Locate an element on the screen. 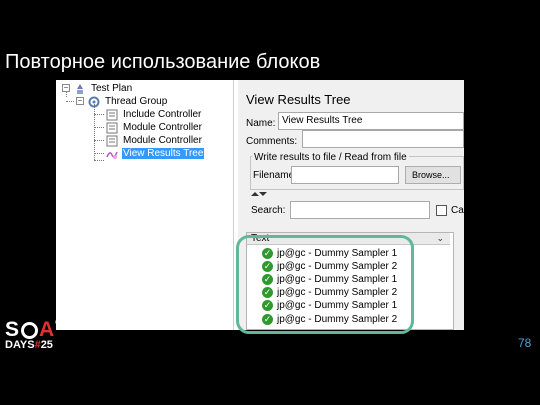 The height and width of the screenshot is (405, 540). tree-item-label: Test Plan is located at coordinates (112, 88).